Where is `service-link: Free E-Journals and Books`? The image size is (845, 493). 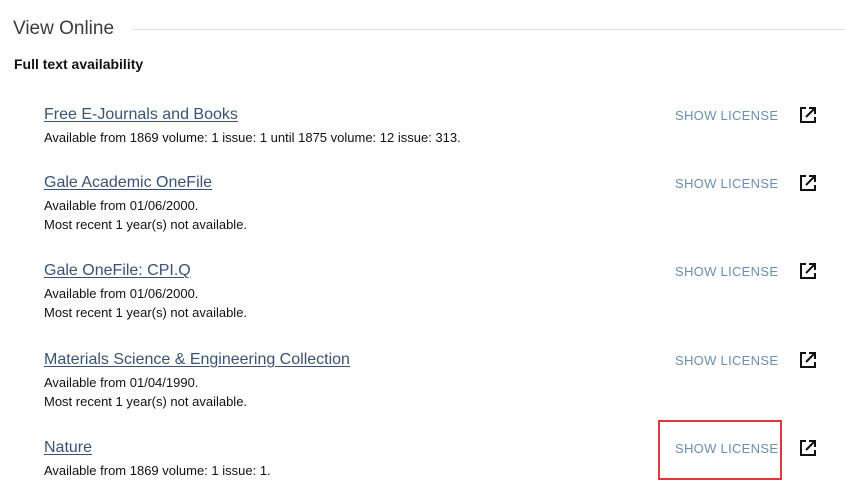
service-link: Free E-Journals and Books is located at coordinates (141, 115).